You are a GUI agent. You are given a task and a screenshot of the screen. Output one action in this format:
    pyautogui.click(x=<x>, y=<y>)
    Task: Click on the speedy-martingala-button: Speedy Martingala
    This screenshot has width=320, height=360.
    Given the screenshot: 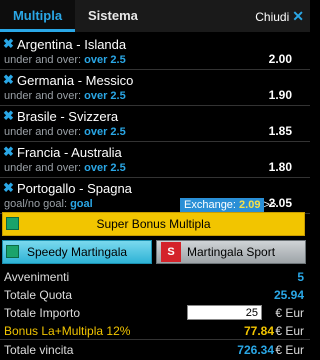 What is the action you would take?
    pyautogui.click(x=77, y=252)
    